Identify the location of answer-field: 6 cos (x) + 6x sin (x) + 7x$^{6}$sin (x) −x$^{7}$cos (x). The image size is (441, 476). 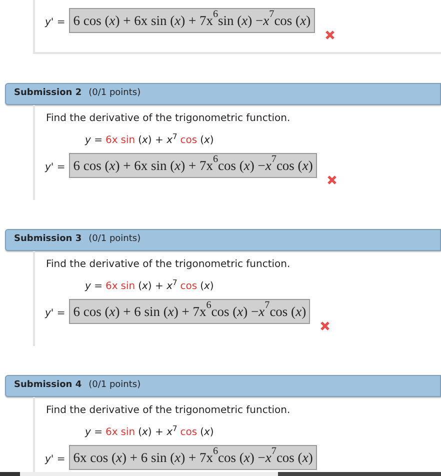
(192, 20).